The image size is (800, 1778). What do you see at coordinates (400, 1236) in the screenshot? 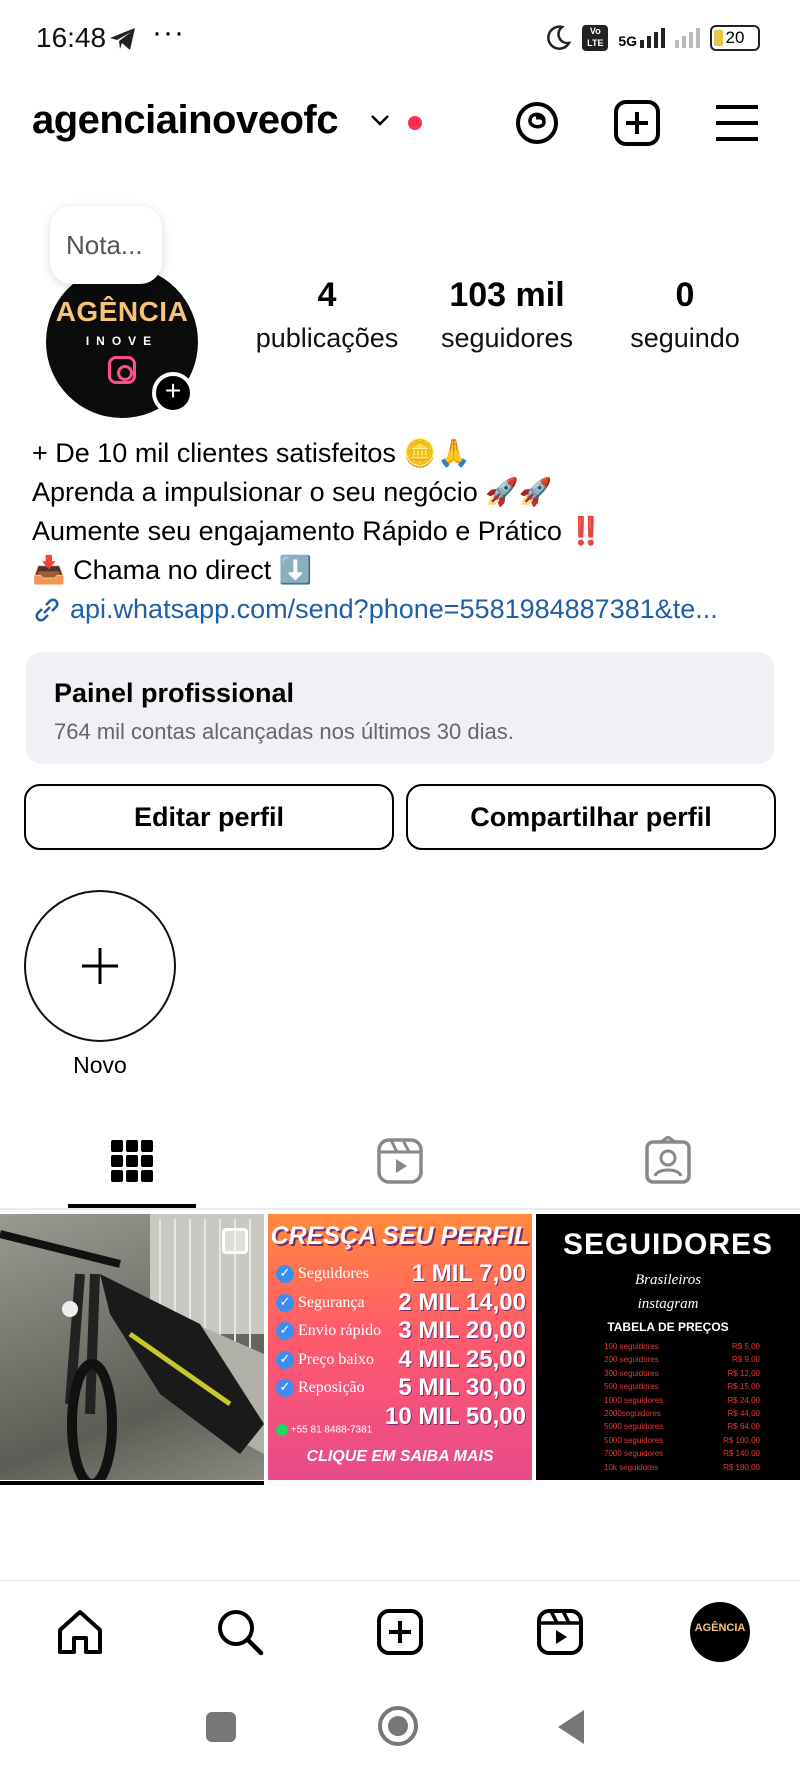
I see `promo-title: CRESÇA SEU PERFIL` at bounding box center [400, 1236].